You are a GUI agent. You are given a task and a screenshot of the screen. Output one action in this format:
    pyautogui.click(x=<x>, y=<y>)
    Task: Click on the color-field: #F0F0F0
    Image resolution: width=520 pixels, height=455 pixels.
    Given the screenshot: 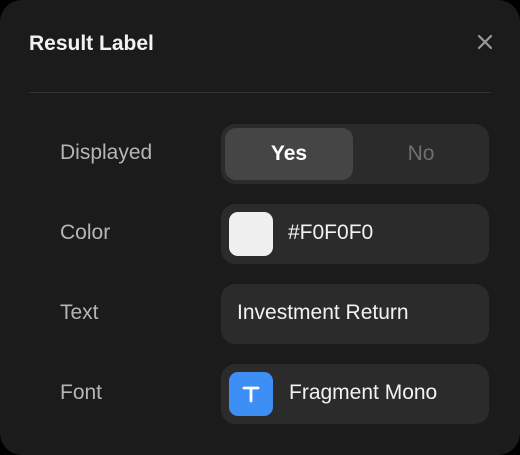 What is the action you would take?
    pyautogui.click(x=355, y=234)
    